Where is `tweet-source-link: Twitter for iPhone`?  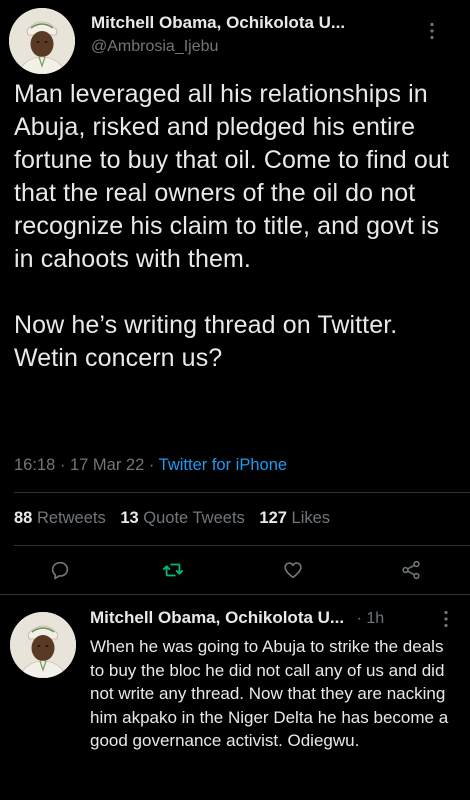
tweet-source-link: Twitter for iPhone is located at coordinates (223, 465).